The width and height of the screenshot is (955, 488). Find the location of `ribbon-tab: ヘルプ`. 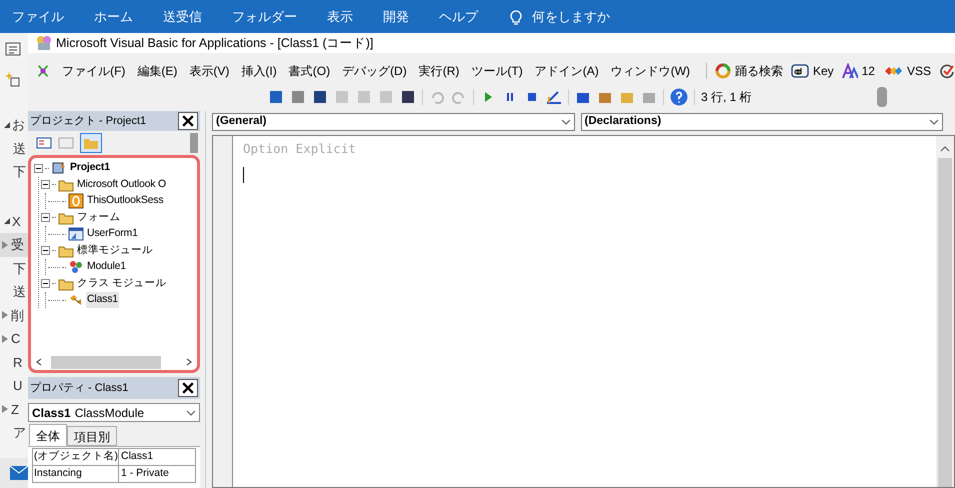

ribbon-tab: ヘルプ is located at coordinates (458, 16).